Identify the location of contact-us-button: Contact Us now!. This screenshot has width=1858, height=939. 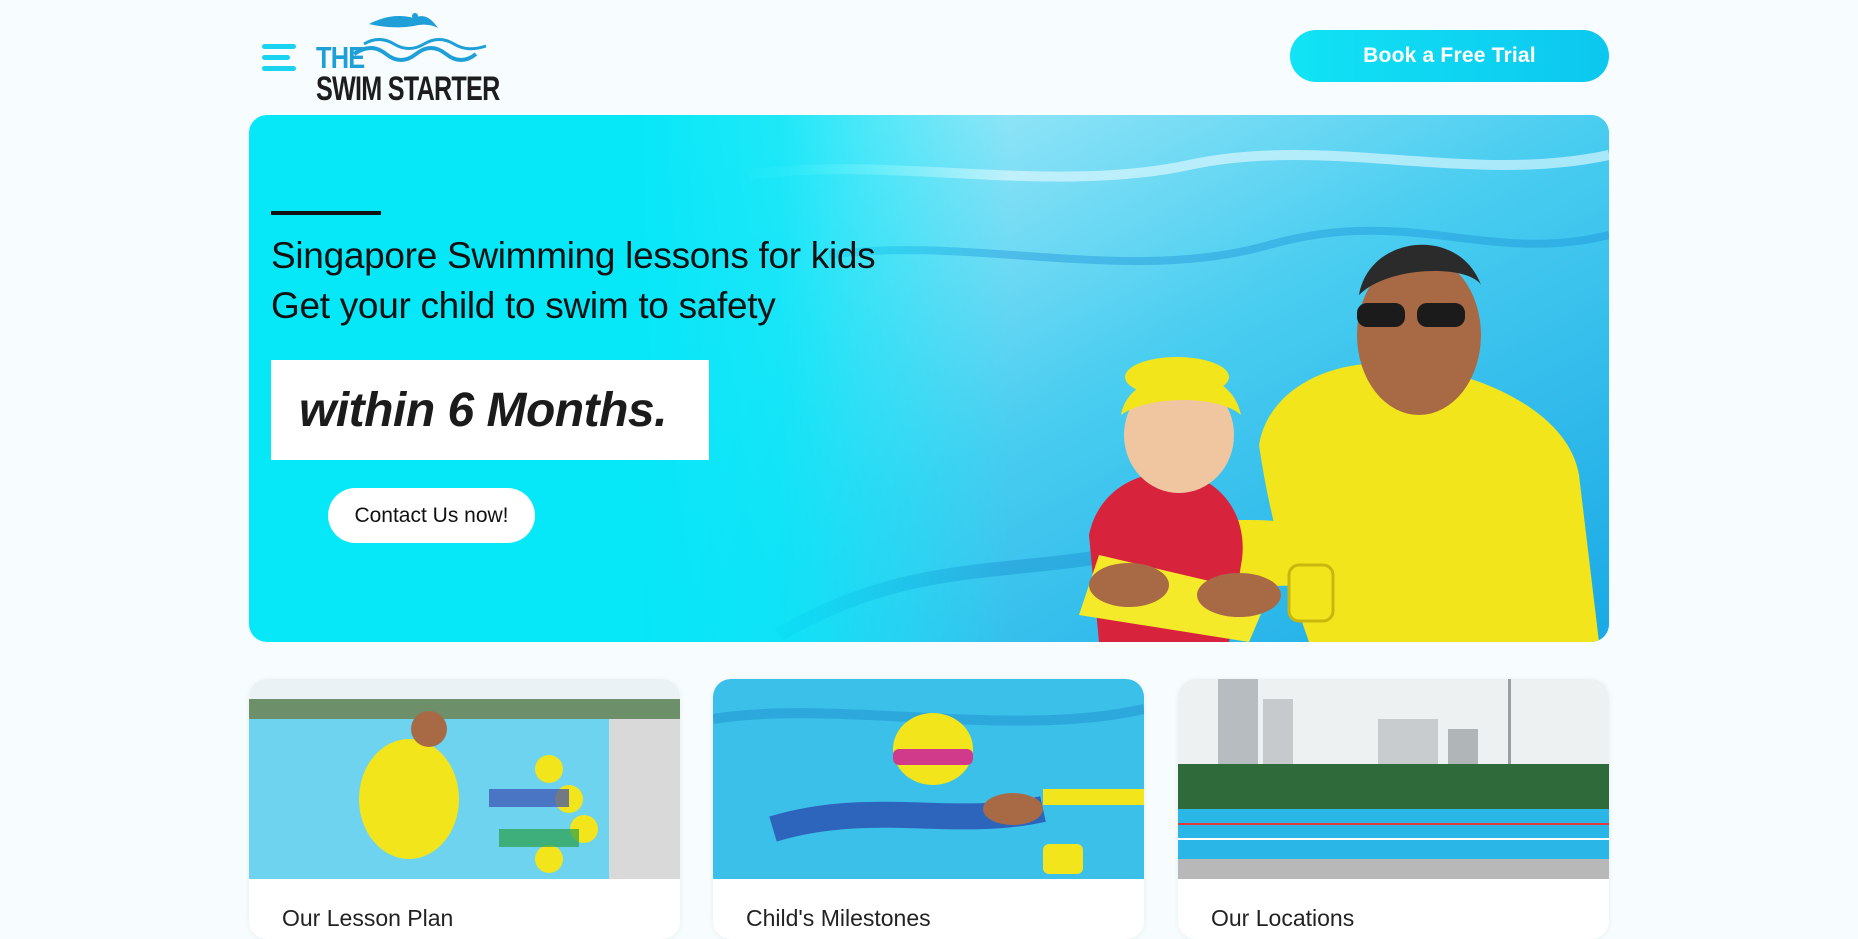
(431, 515).